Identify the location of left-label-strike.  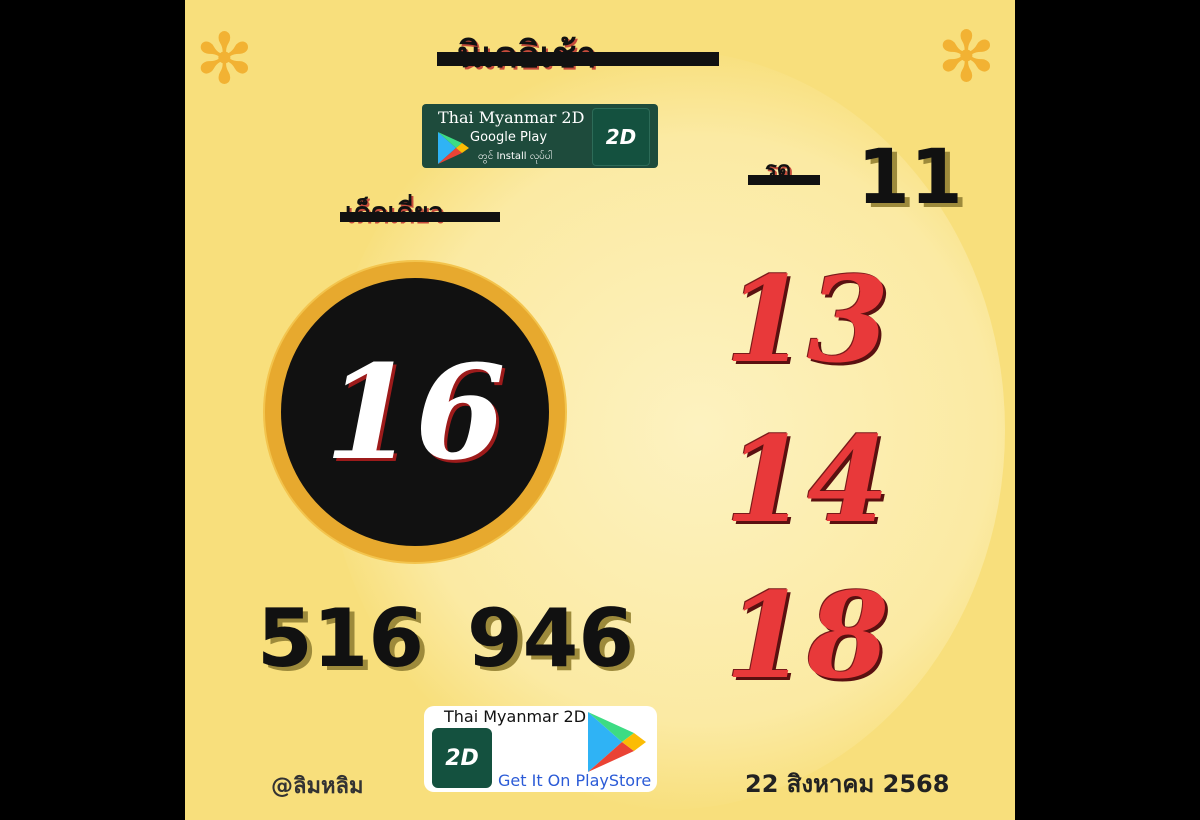
(420, 217).